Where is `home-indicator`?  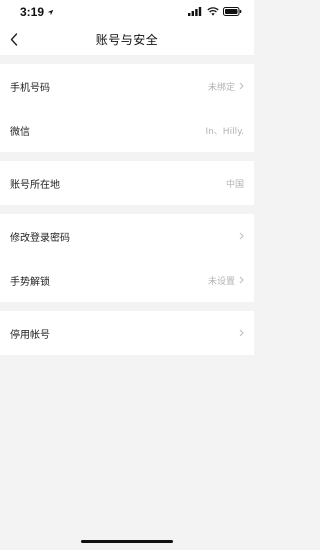
home-indicator is located at coordinates (127, 541).